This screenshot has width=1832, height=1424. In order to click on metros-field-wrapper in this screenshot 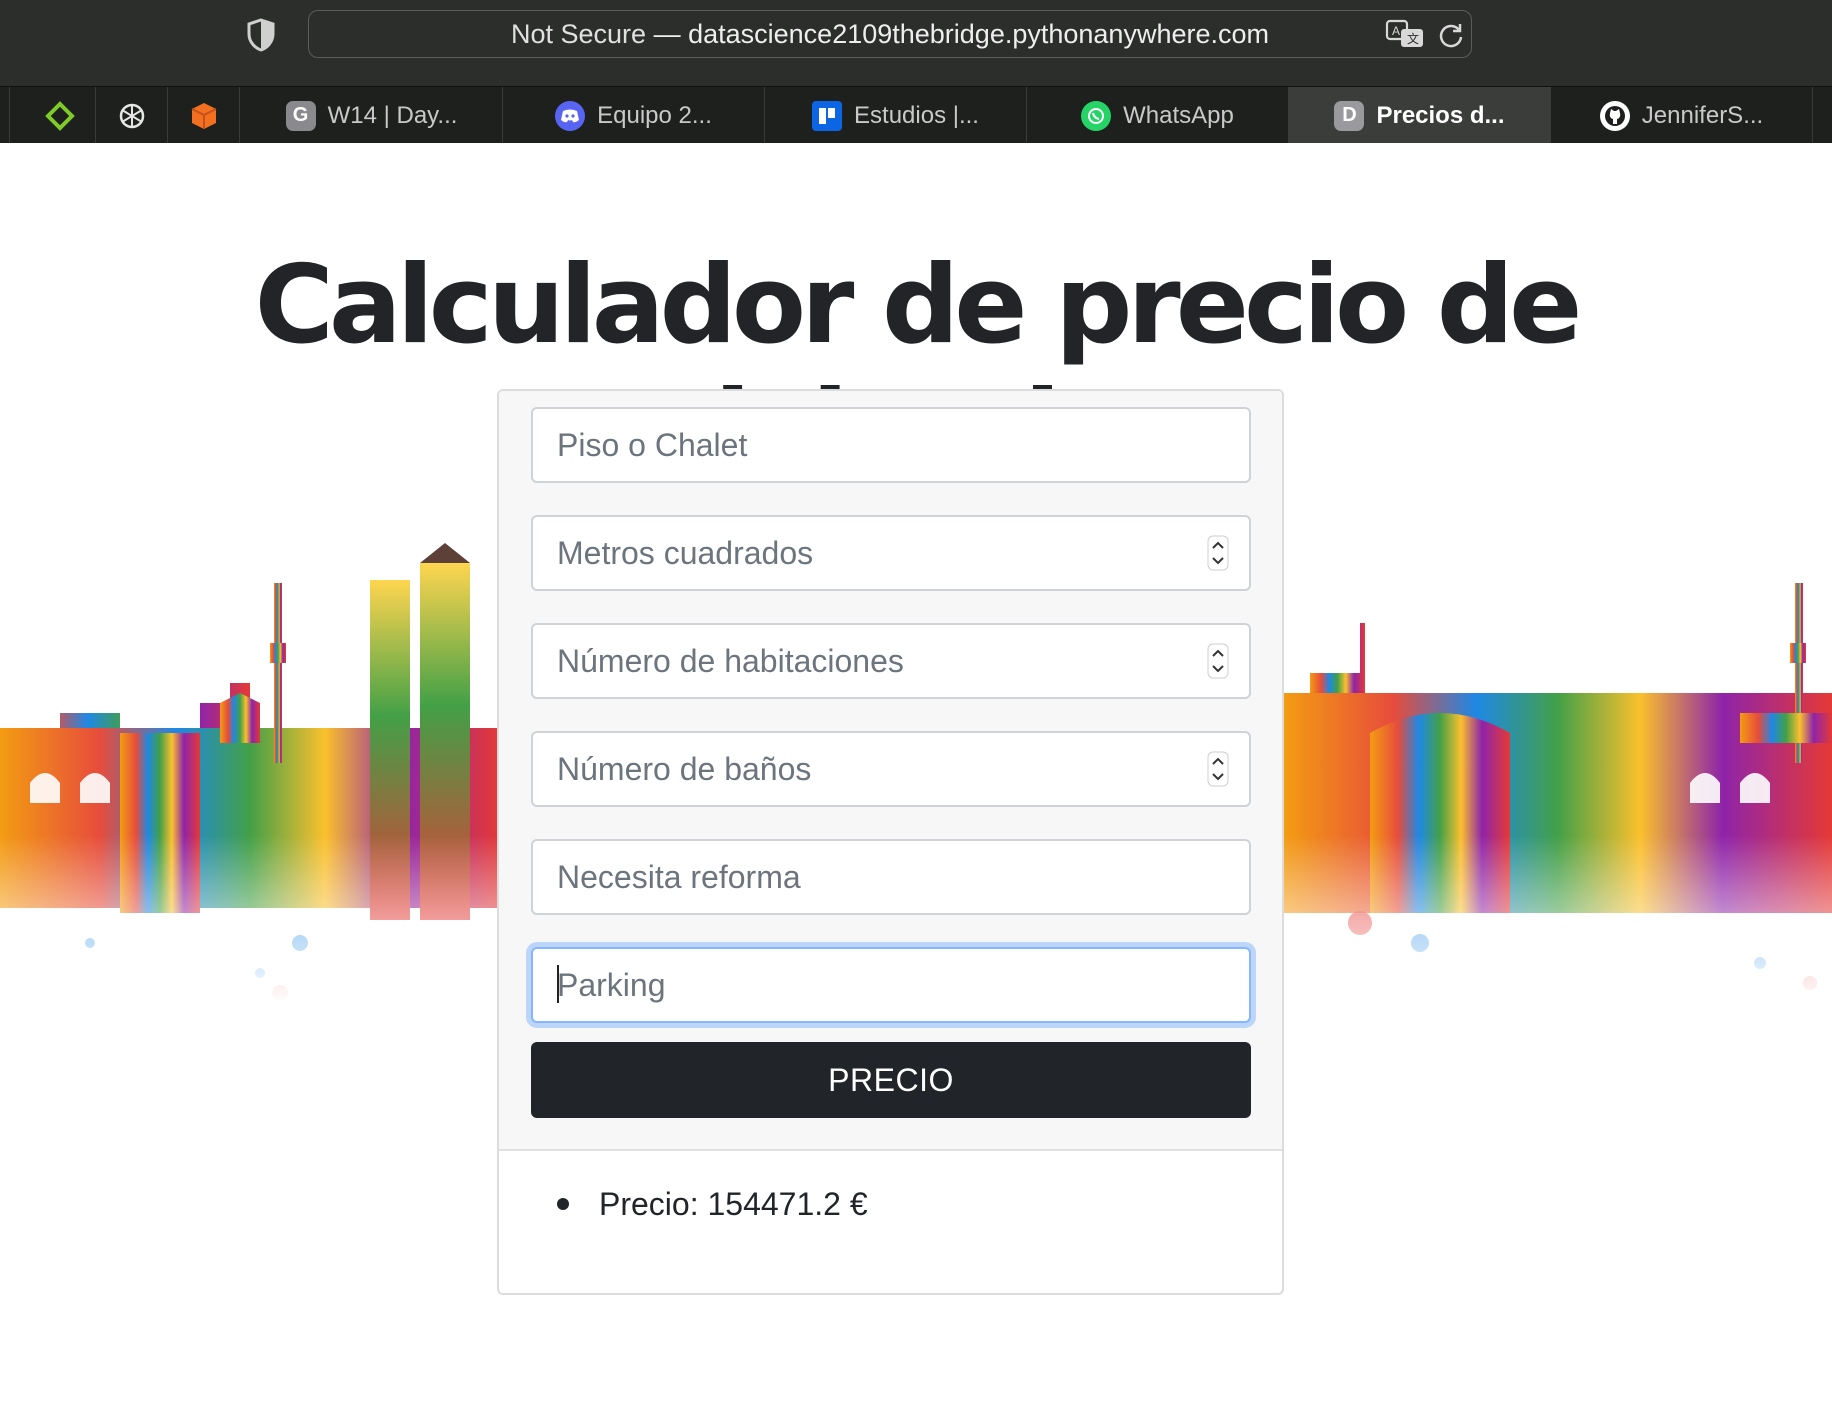, I will do `click(890, 553)`.